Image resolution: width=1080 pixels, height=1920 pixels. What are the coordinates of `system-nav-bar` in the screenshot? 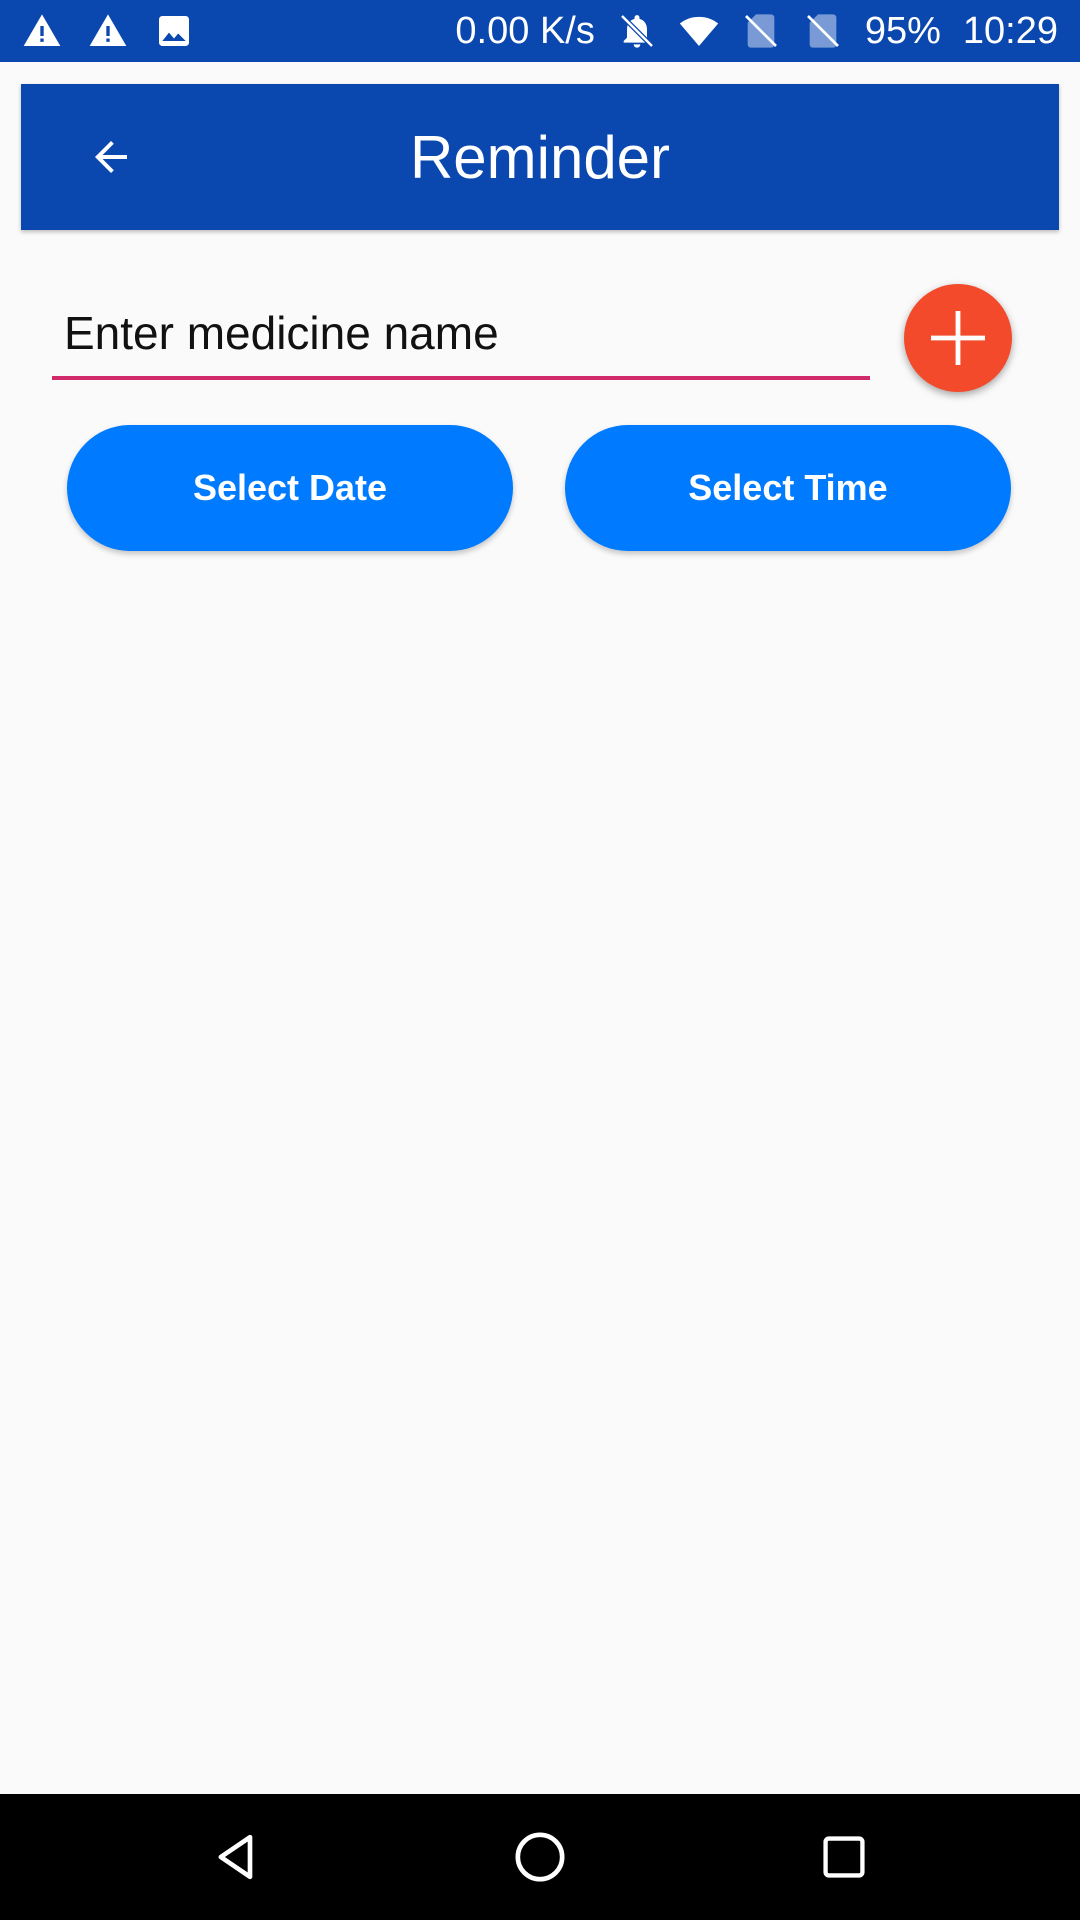 It's located at (540, 1857).